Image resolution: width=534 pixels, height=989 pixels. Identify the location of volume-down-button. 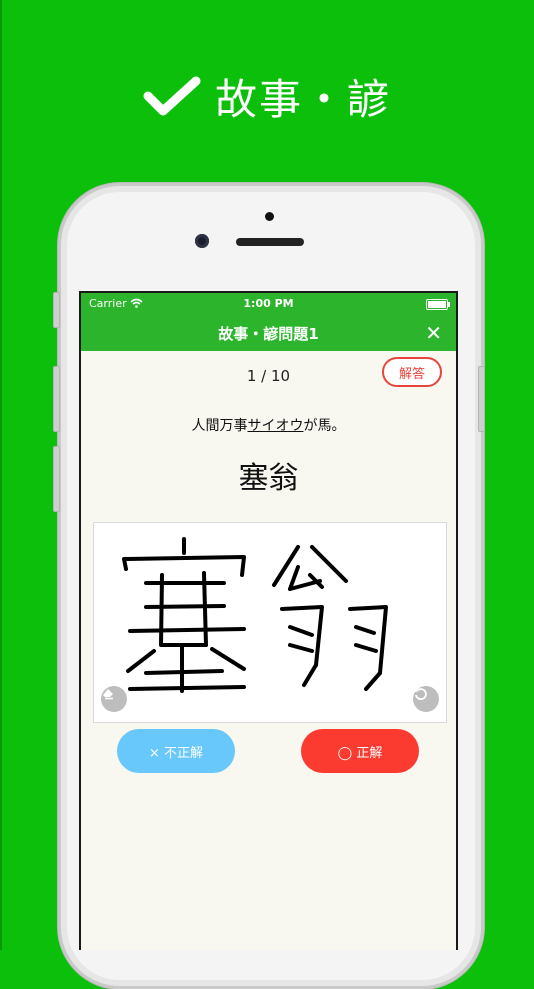
(56, 479).